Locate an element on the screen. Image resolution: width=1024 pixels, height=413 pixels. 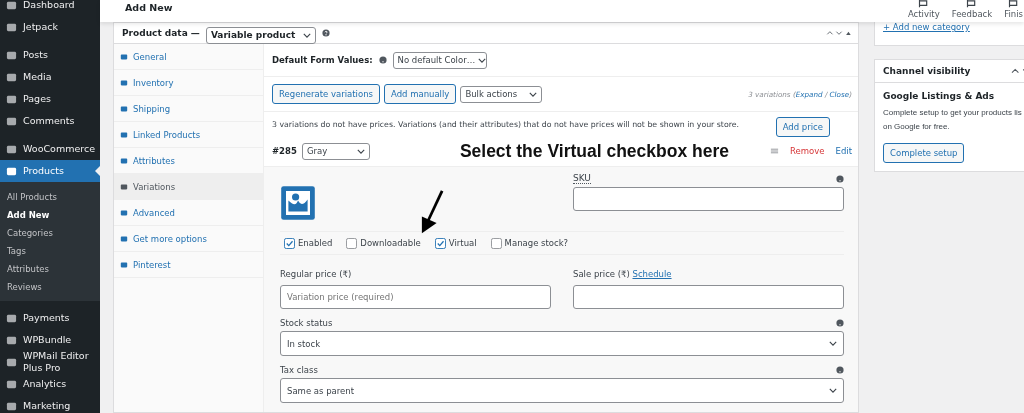
product-data-tab: Inventory is located at coordinates (188, 83).